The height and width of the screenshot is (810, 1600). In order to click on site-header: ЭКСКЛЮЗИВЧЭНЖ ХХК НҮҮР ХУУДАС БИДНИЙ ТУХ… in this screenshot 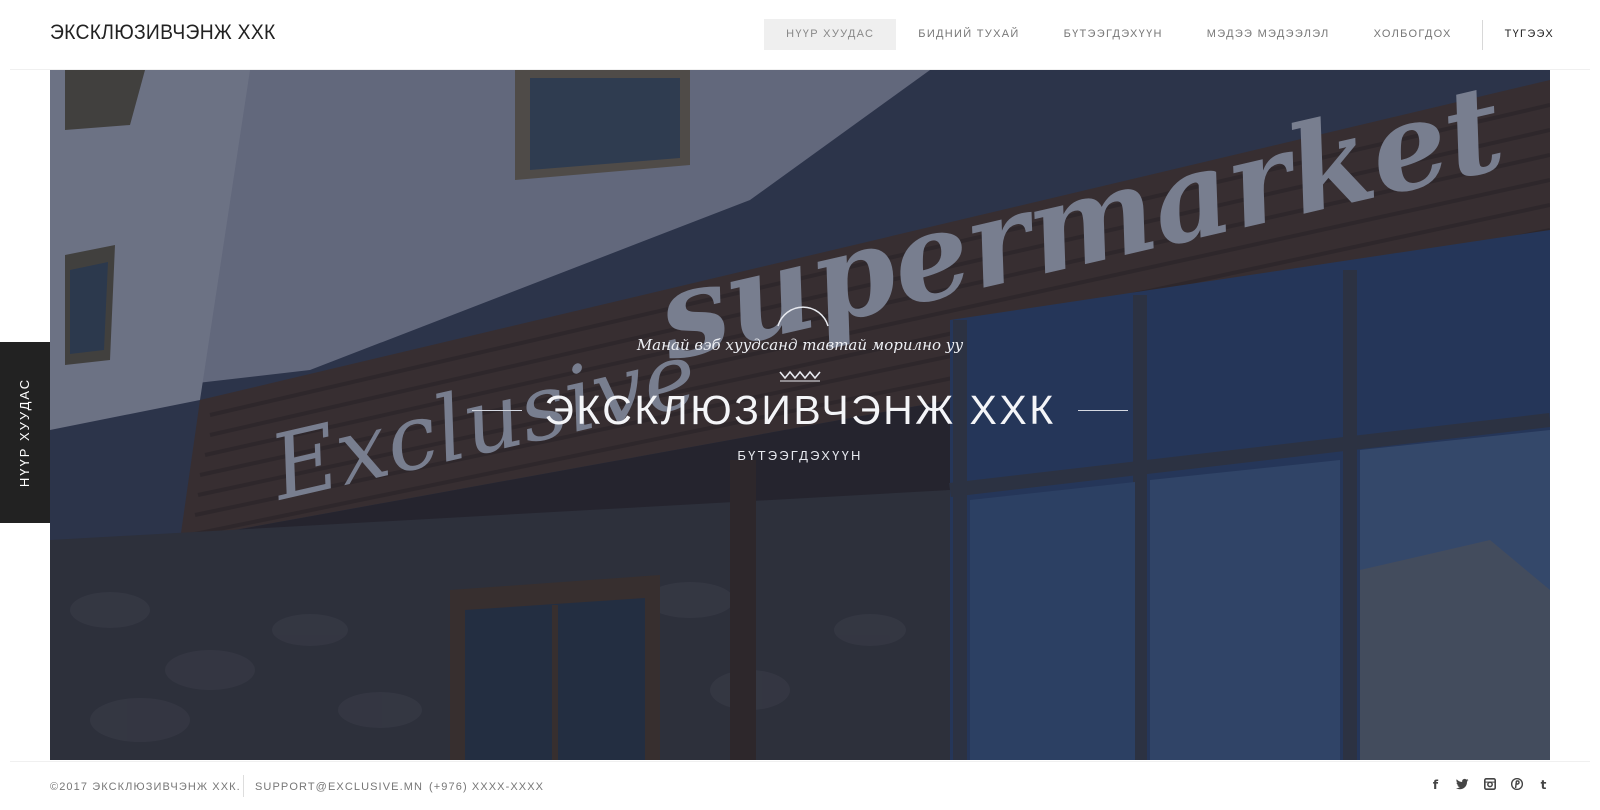, I will do `click(800, 34)`.